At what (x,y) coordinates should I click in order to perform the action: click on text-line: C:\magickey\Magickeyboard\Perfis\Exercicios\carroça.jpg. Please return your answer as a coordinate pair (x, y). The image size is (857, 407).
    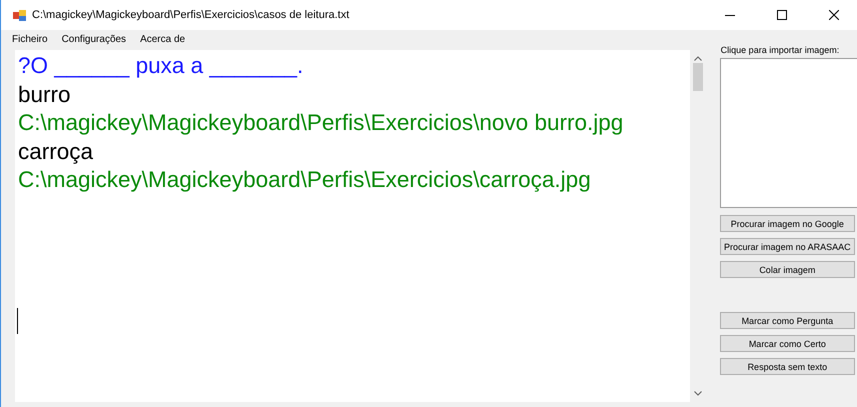
    Looking at the image, I should click on (305, 180).